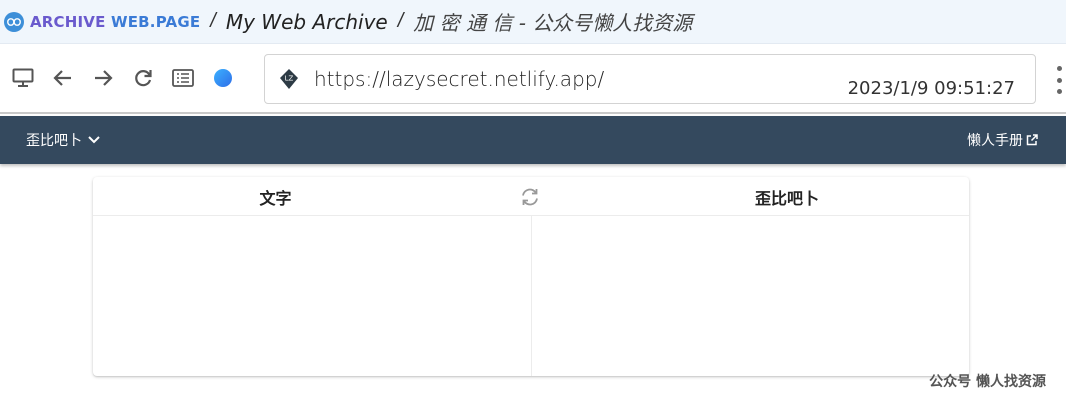  What do you see at coordinates (923, 88) in the screenshot?
I see `capture-timestamp: 2023/1/9 09:51:27` at bounding box center [923, 88].